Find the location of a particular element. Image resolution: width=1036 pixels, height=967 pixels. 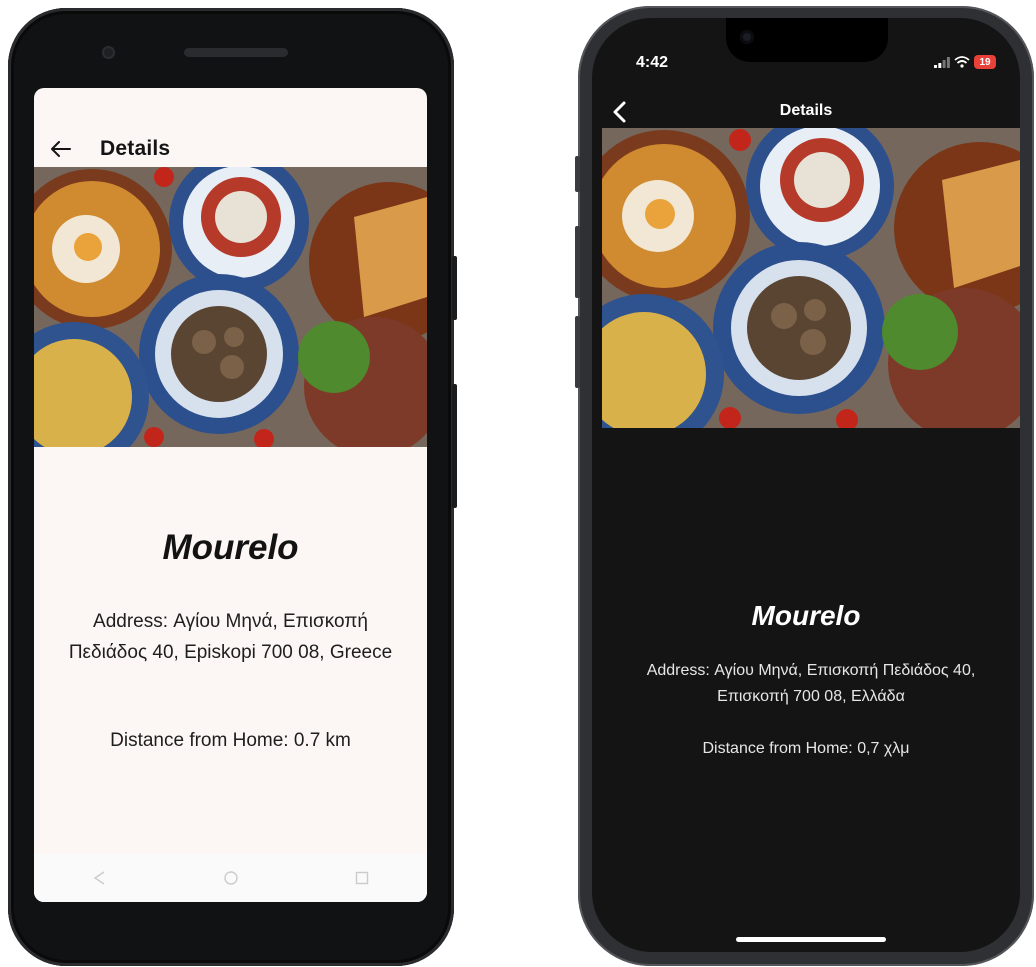

triangle-back-icon is located at coordinates (100, 878).